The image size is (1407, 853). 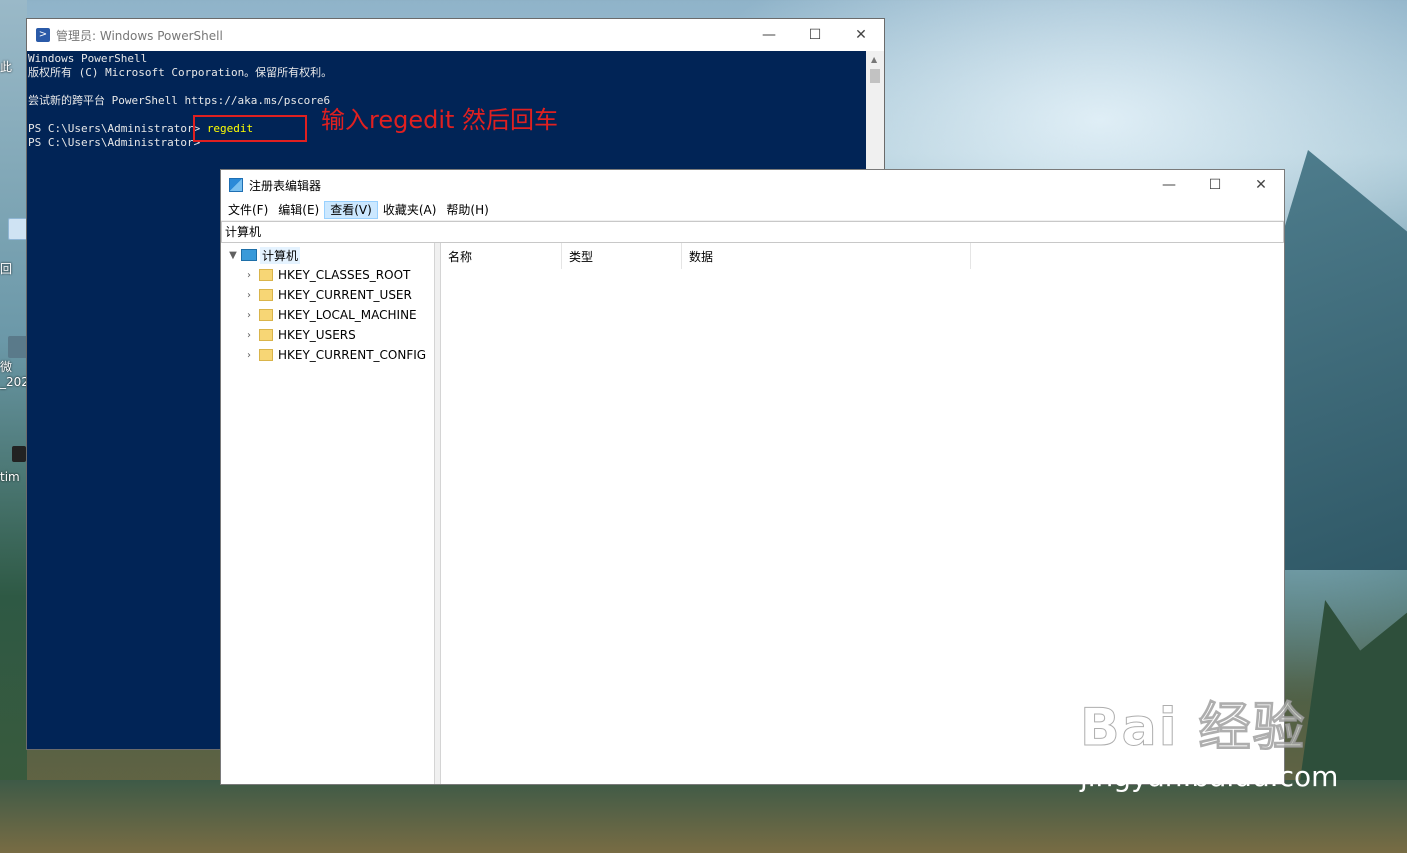 I want to click on regedit-title: 注册表编辑器, so click(x=285, y=185).